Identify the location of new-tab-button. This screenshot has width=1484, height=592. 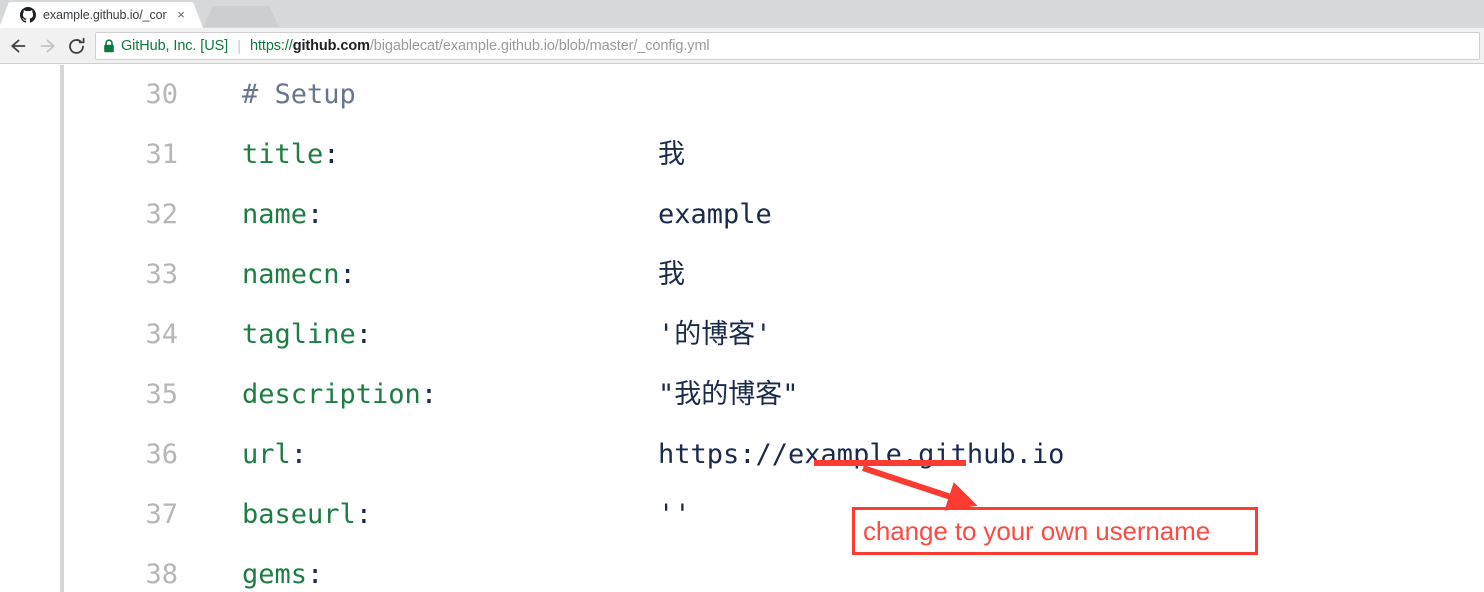
(241, 16).